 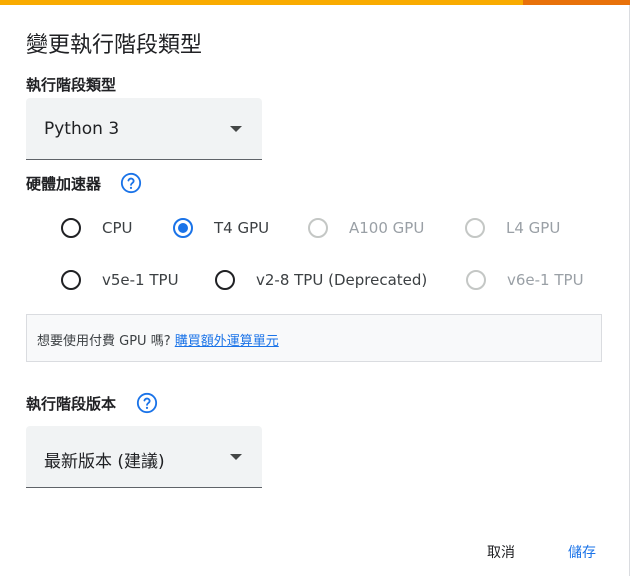 What do you see at coordinates (104, 462) in the screenshot?
I see `runtime-version-value: 最新版本 (建議)` at bounding box center [104, 462].